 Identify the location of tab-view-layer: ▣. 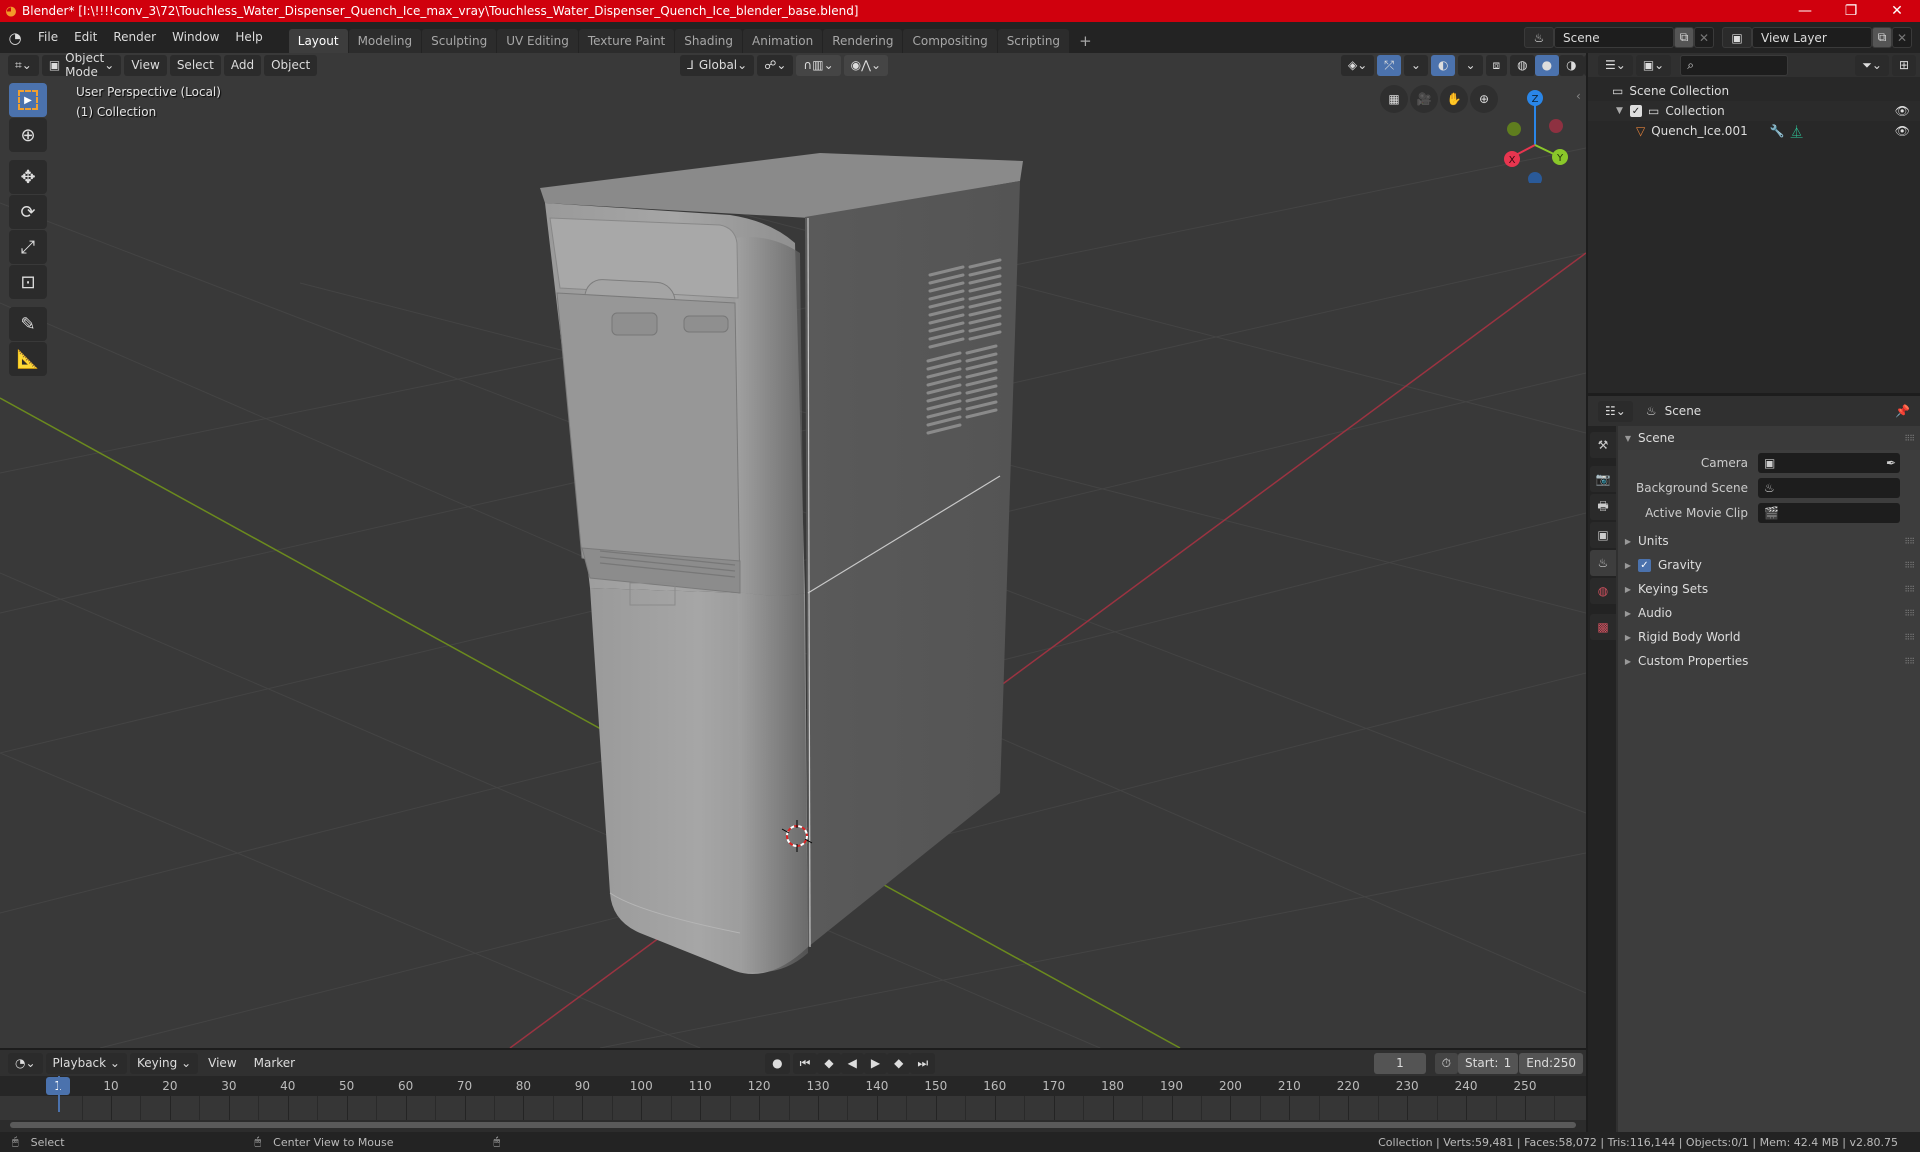
(1603, 535).